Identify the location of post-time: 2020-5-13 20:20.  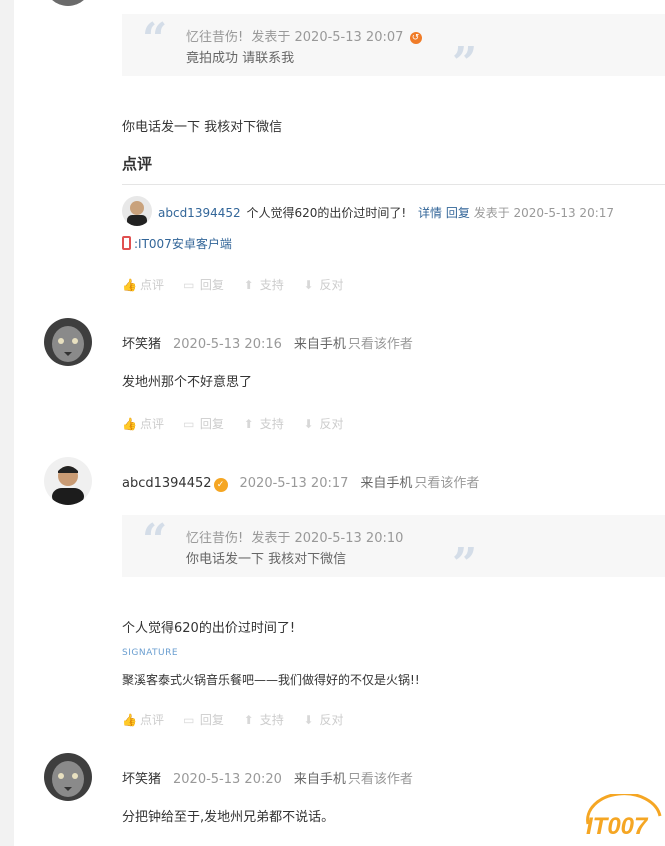
(227, 779).